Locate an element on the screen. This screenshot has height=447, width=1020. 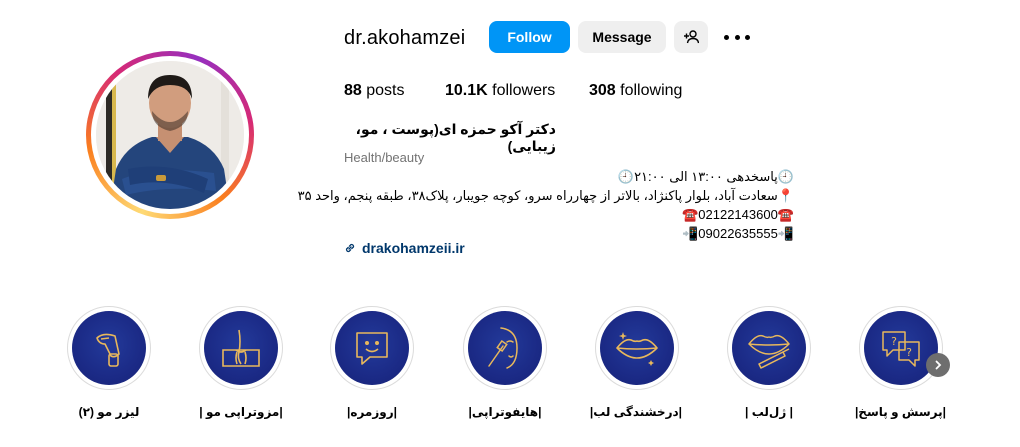
highlight-ring: ? ? is located at coordinates (901, 348).